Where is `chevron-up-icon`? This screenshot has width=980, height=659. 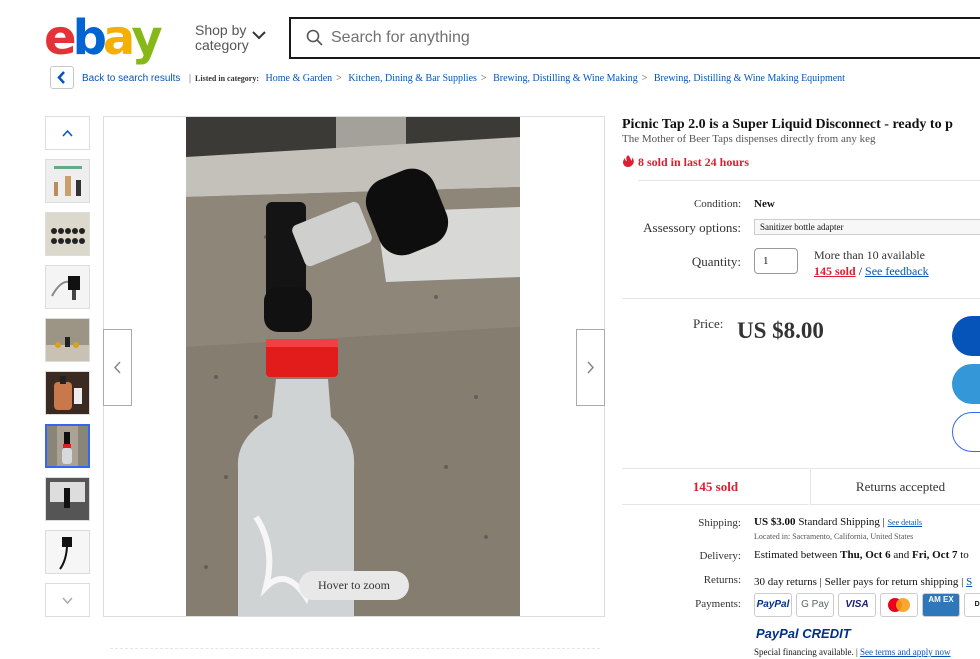
chevron-up-icon is located at coordinates (67, 133).